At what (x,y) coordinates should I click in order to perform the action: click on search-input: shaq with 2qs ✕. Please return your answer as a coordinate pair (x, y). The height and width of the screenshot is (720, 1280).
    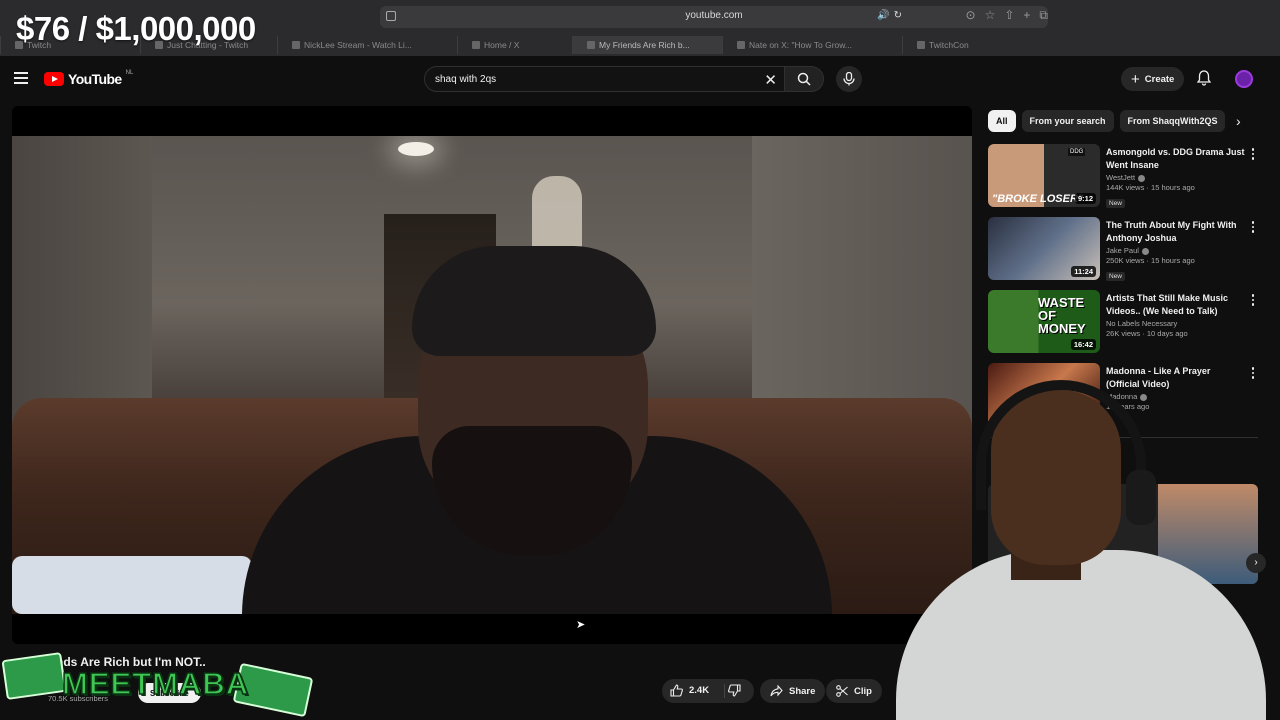
    Looking at the image, I should click on (605, 79).